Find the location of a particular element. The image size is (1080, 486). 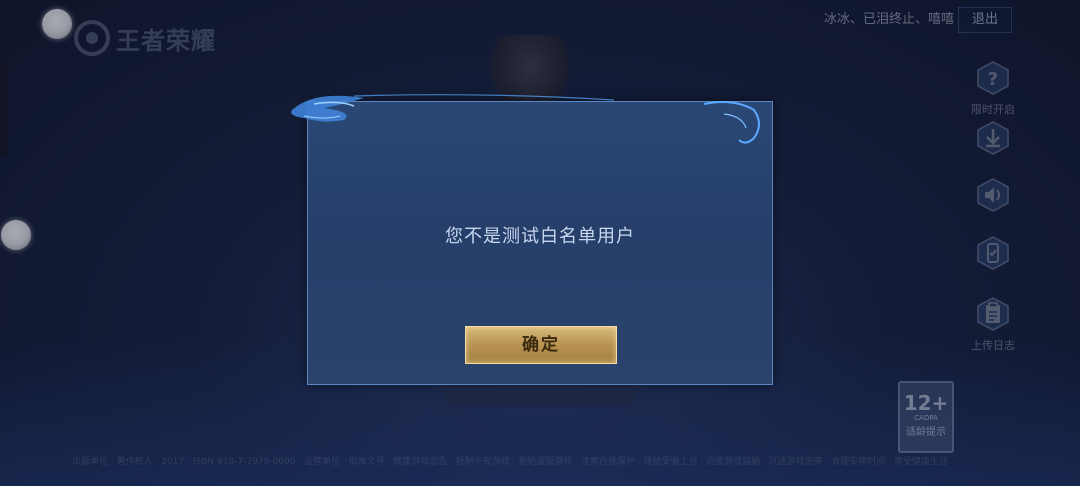

confirm-button: 确定 is located at coordinates (541, 345).